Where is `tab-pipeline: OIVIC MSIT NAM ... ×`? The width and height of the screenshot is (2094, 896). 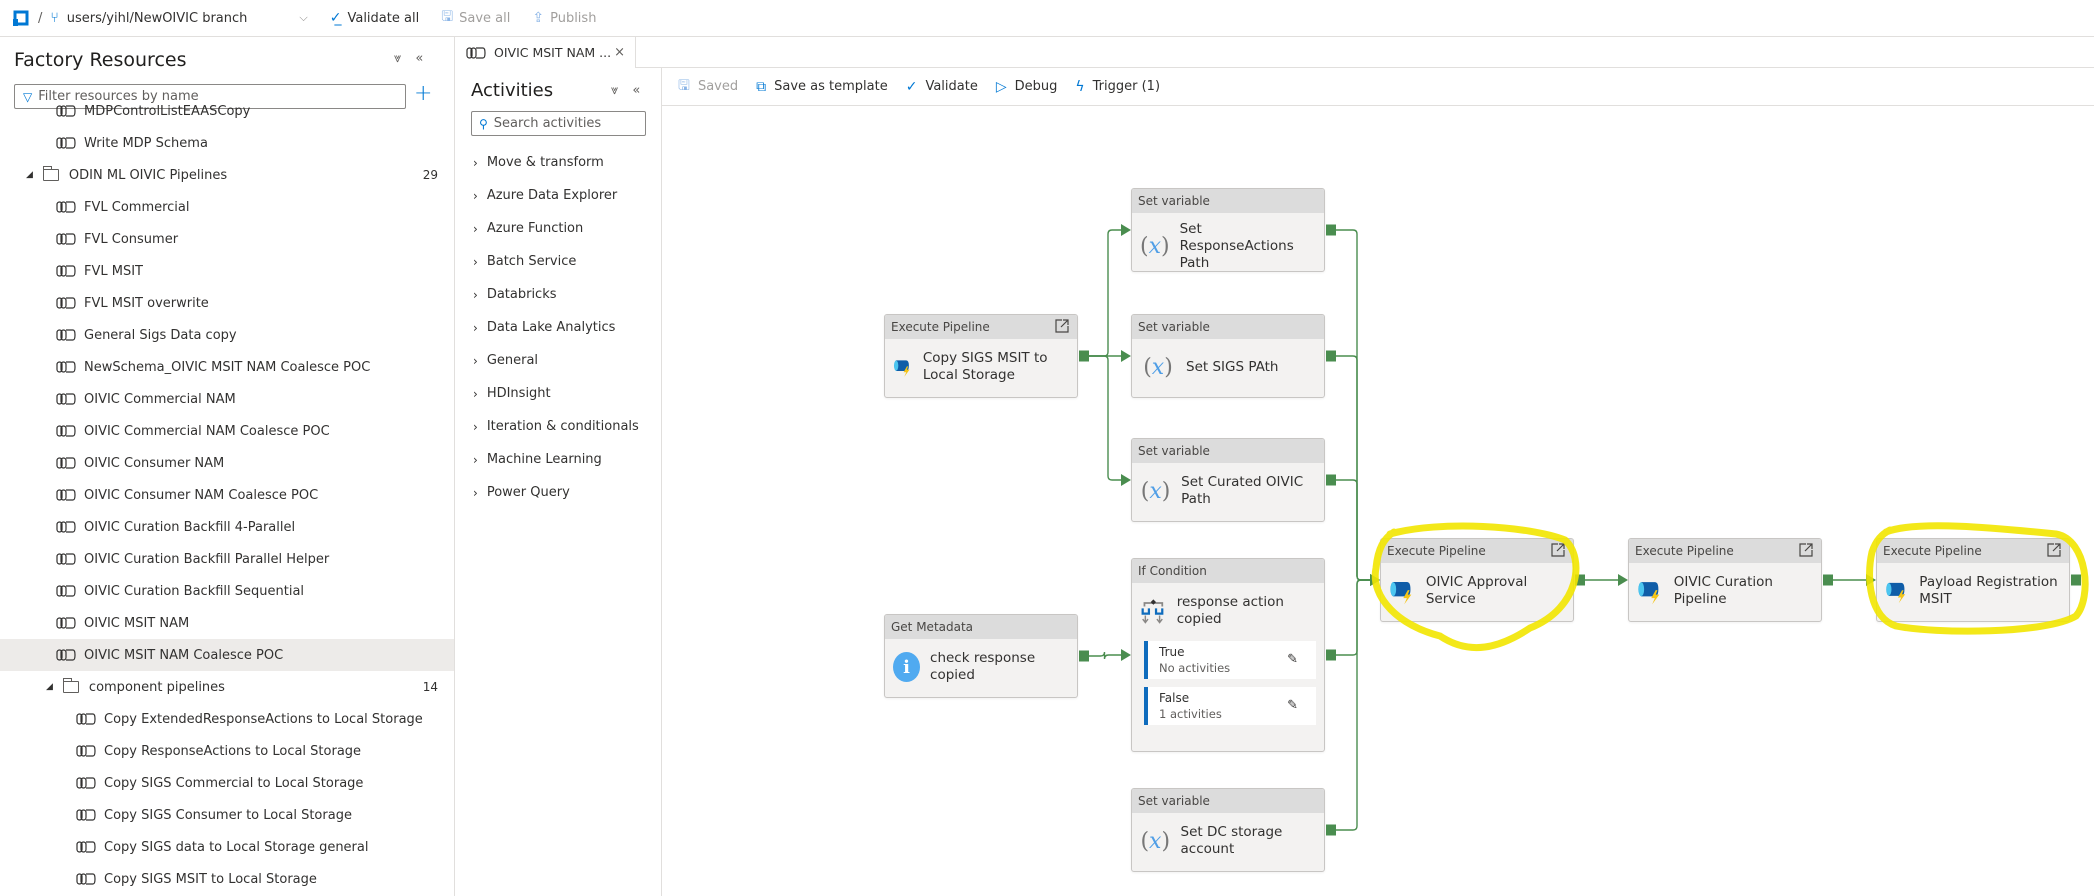
tab-pipeline: OIVIC MSIT NAM ... × is located at coordinates (547, 52).